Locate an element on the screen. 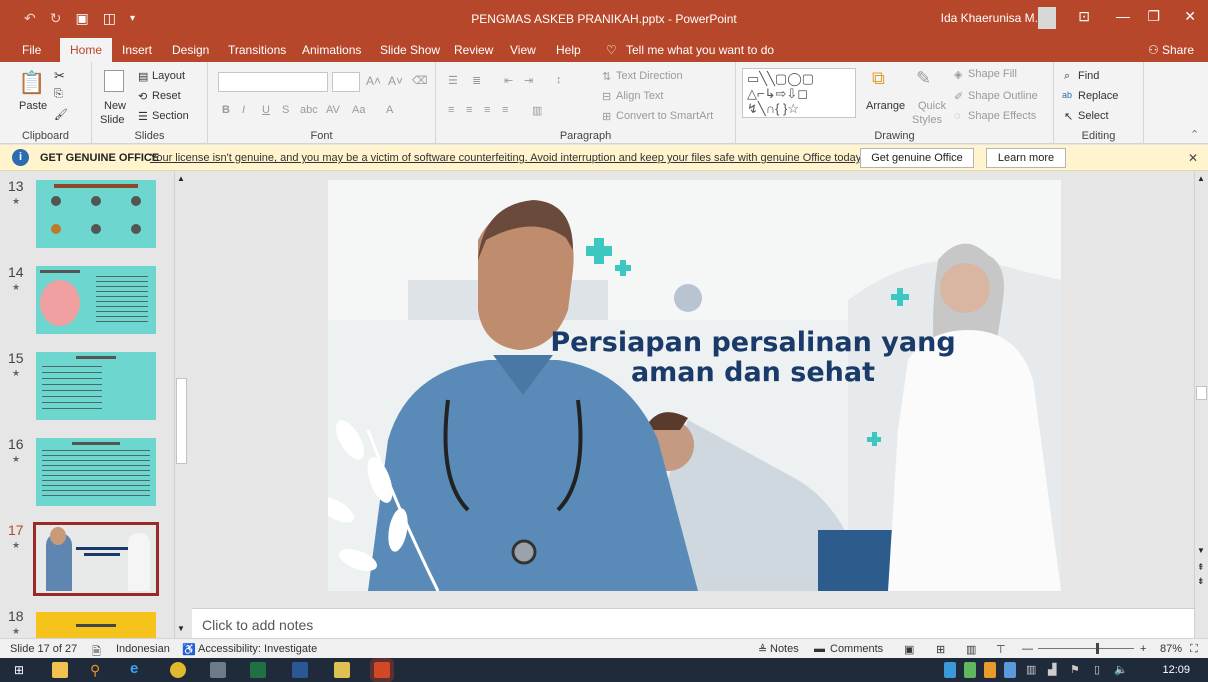 The image size is (1208, 682). tab-view: View is located at coordinates (523, 50).